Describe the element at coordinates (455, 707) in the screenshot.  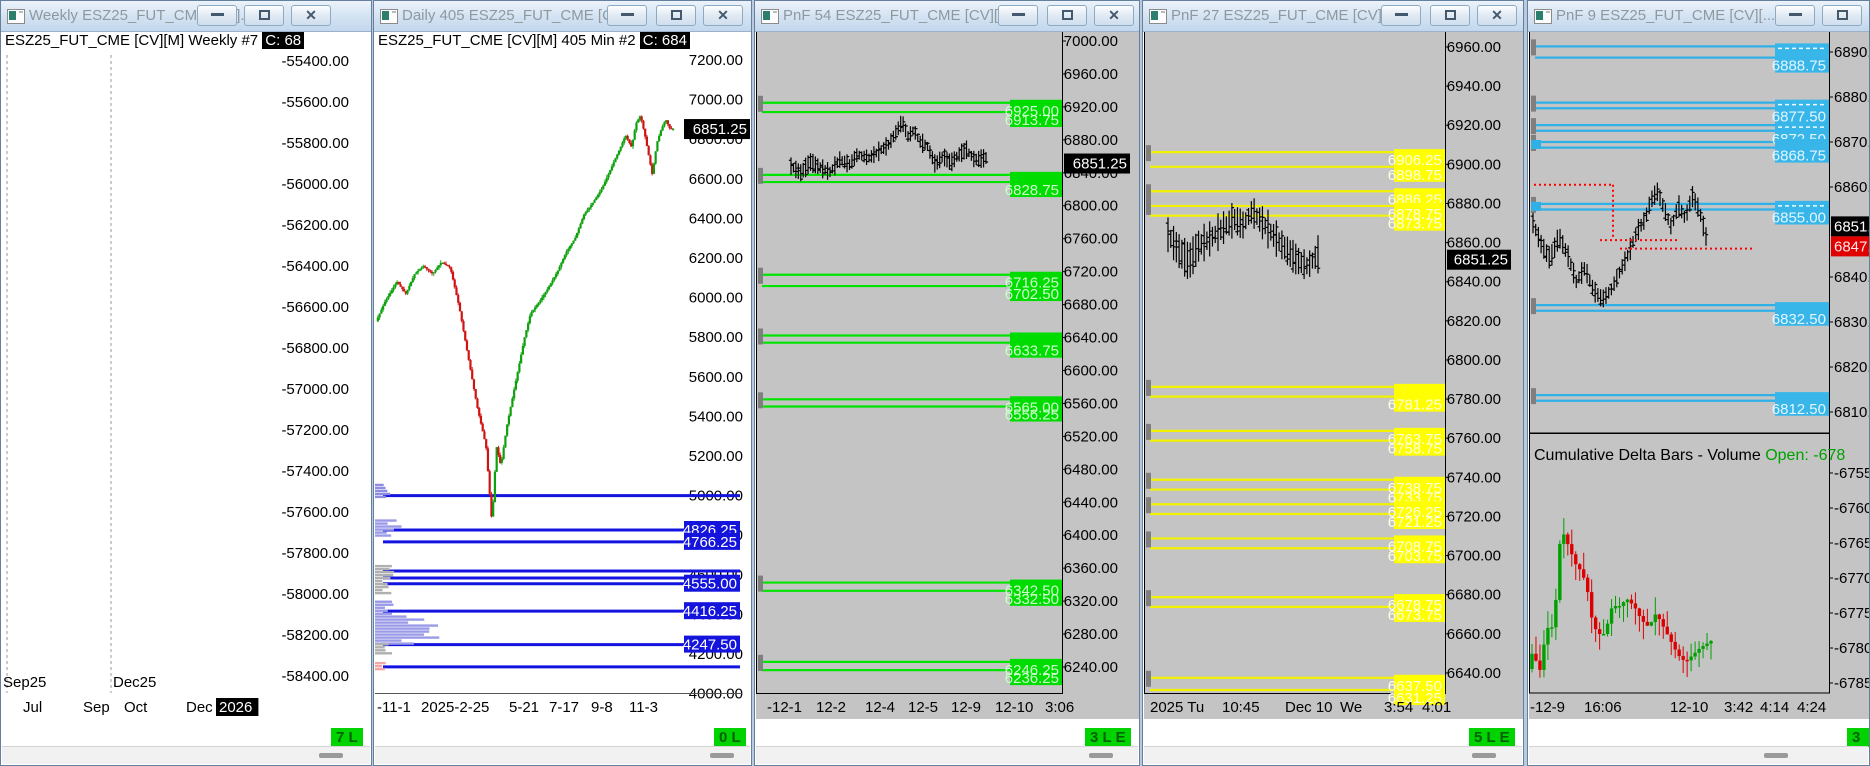
I see `svg-text: 2025-2-25` at that location.